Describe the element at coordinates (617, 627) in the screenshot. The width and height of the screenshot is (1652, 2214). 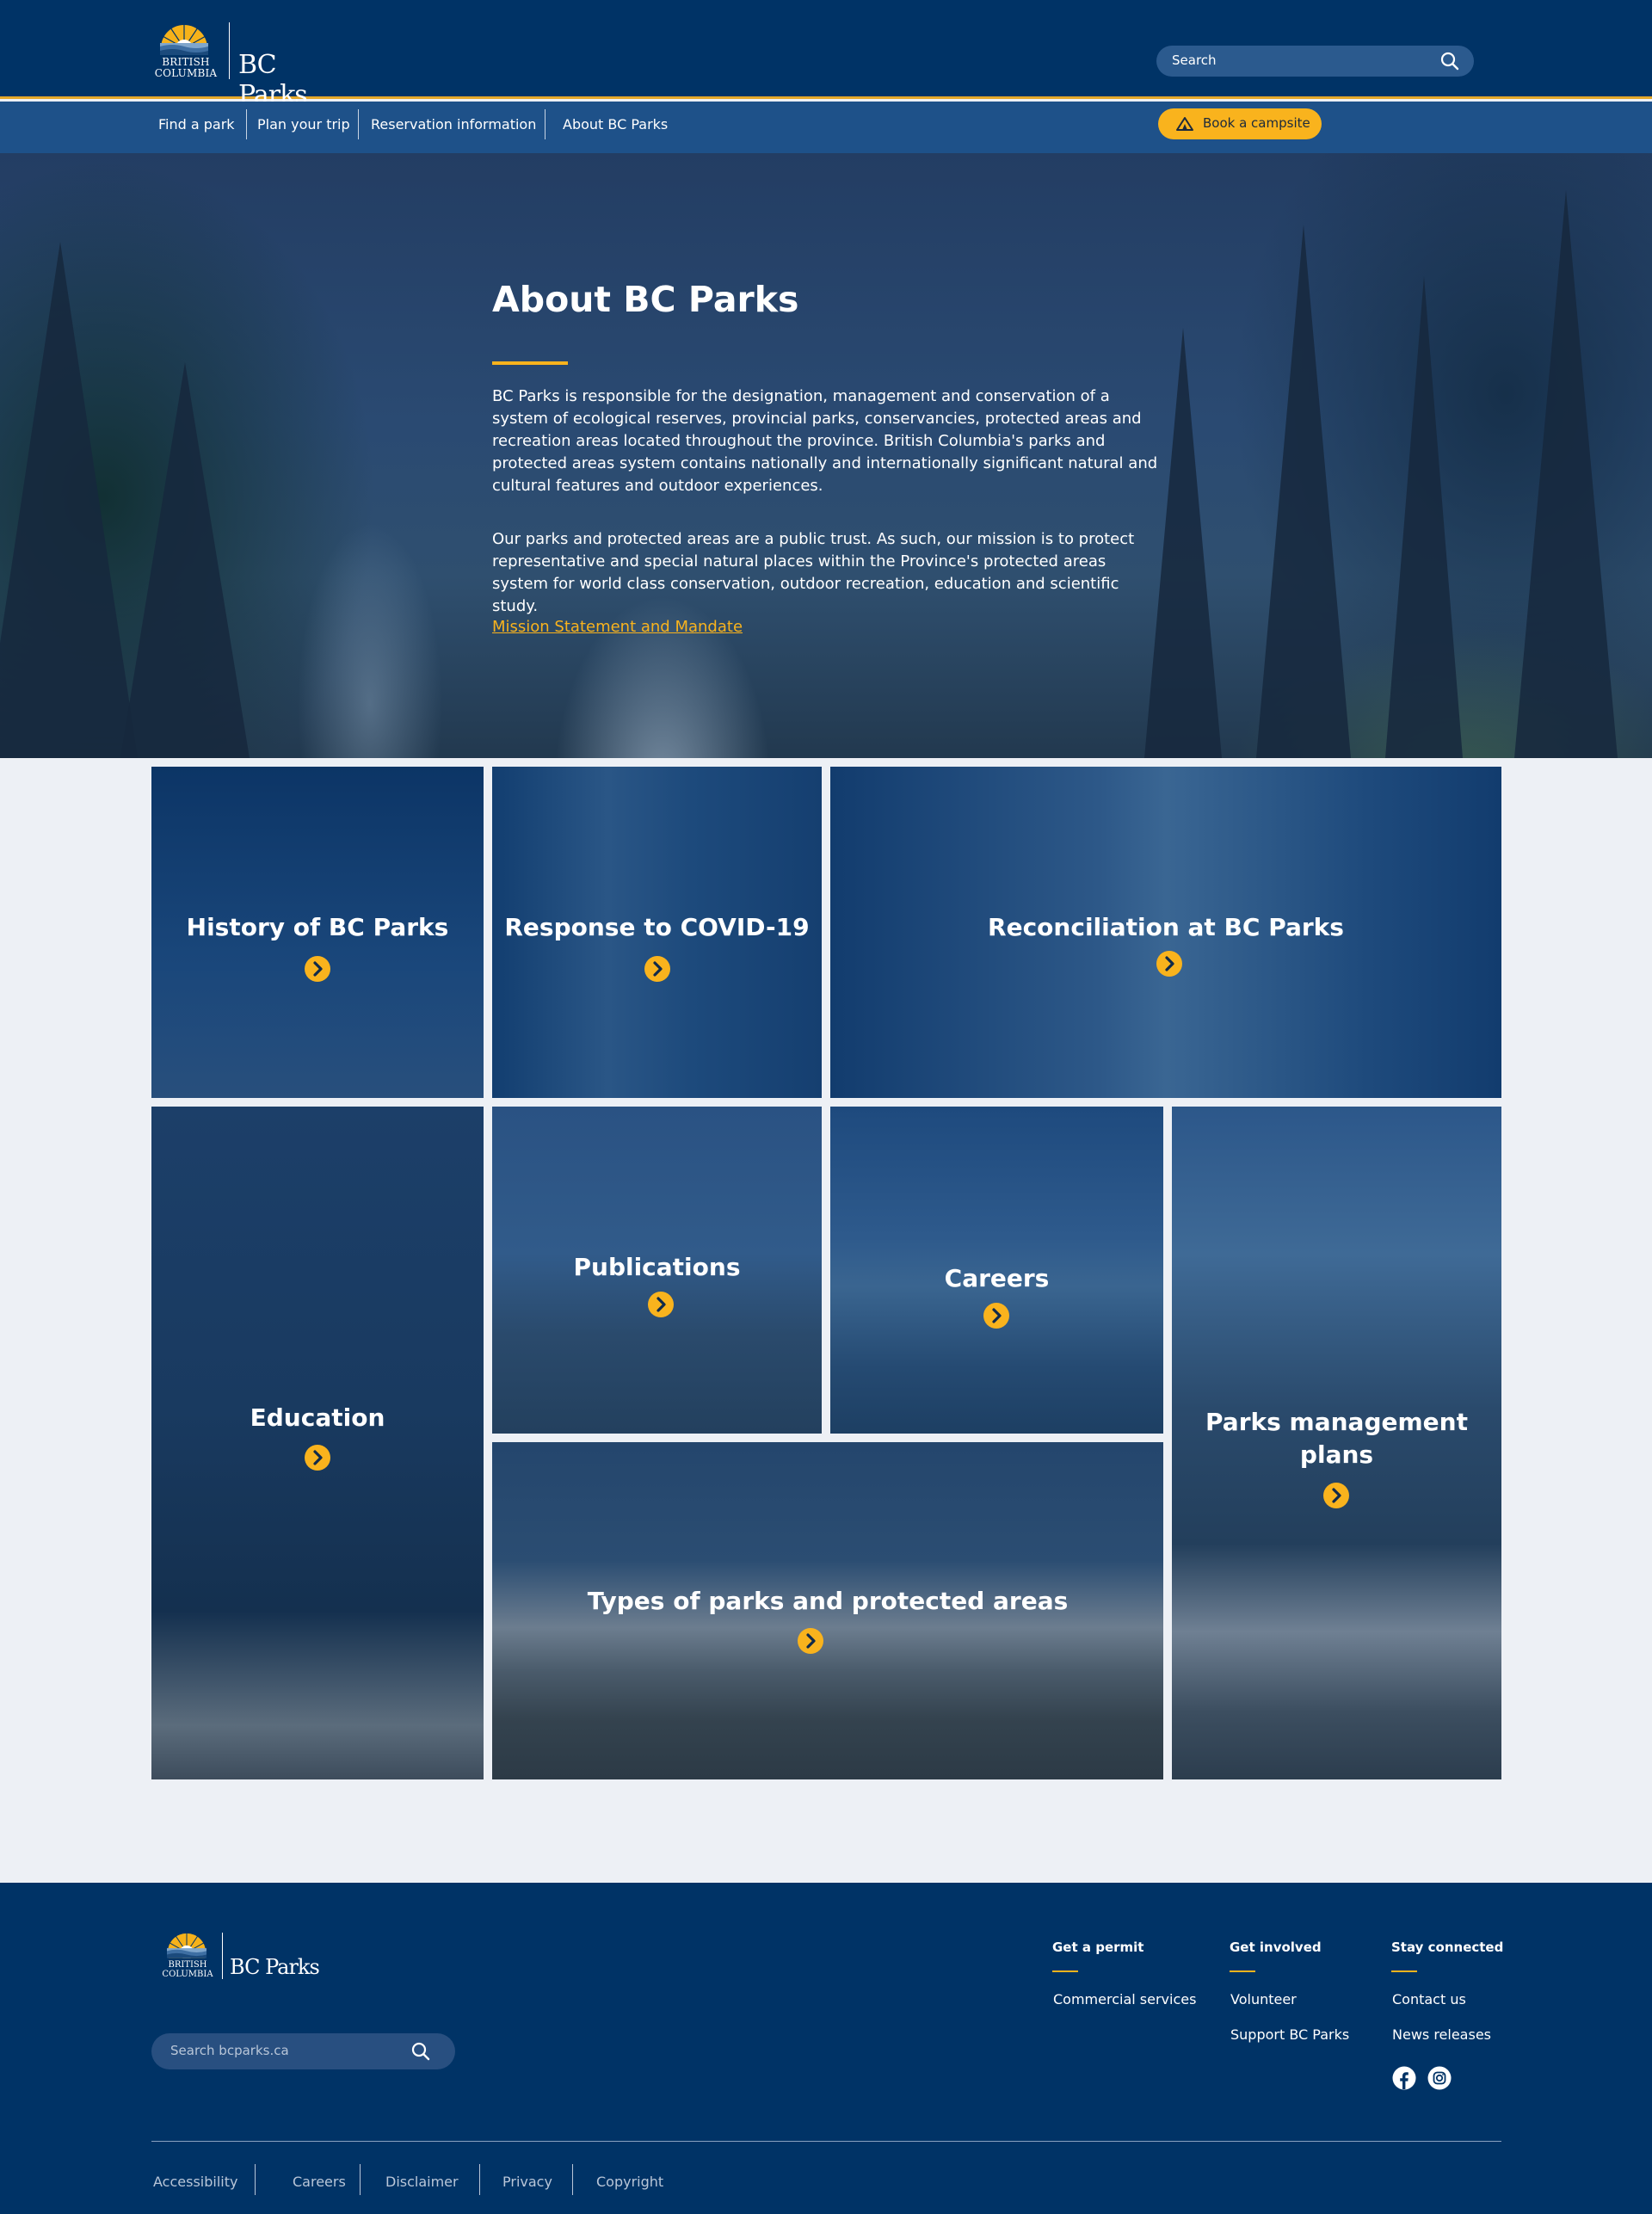
I see `mission-statement-link: Mission Statement and Mandate` at that location.